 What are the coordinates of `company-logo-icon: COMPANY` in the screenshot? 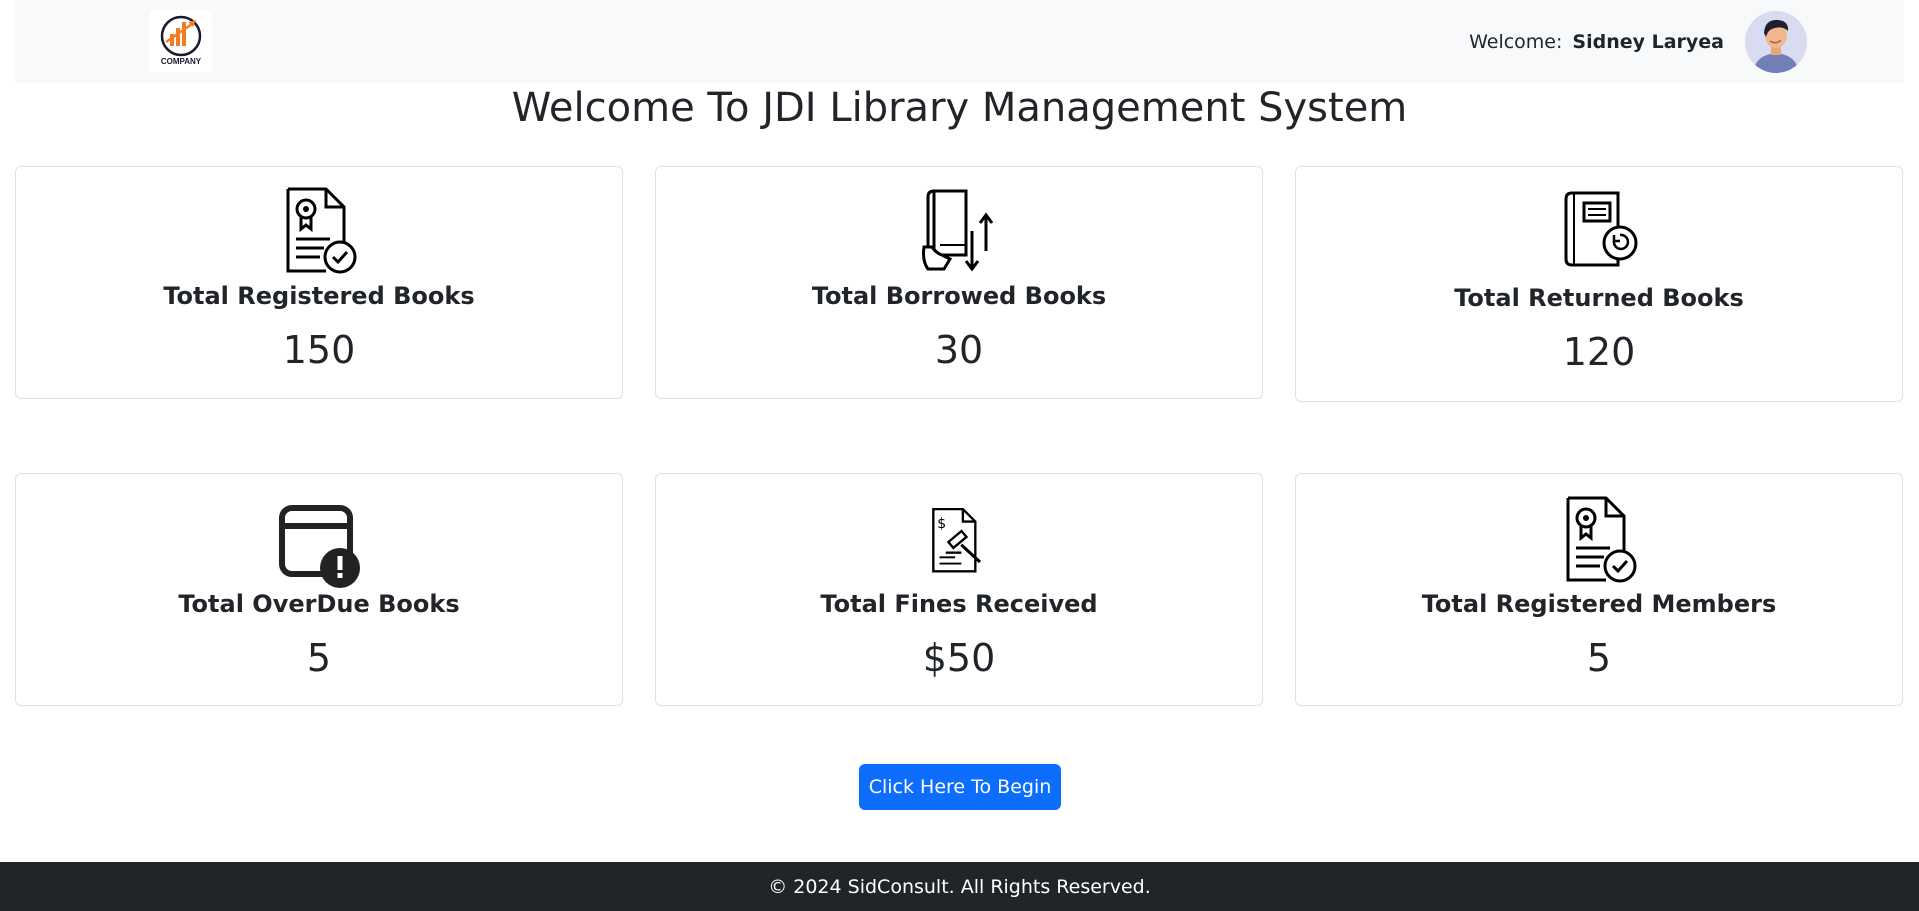 It's located at (180, 40).